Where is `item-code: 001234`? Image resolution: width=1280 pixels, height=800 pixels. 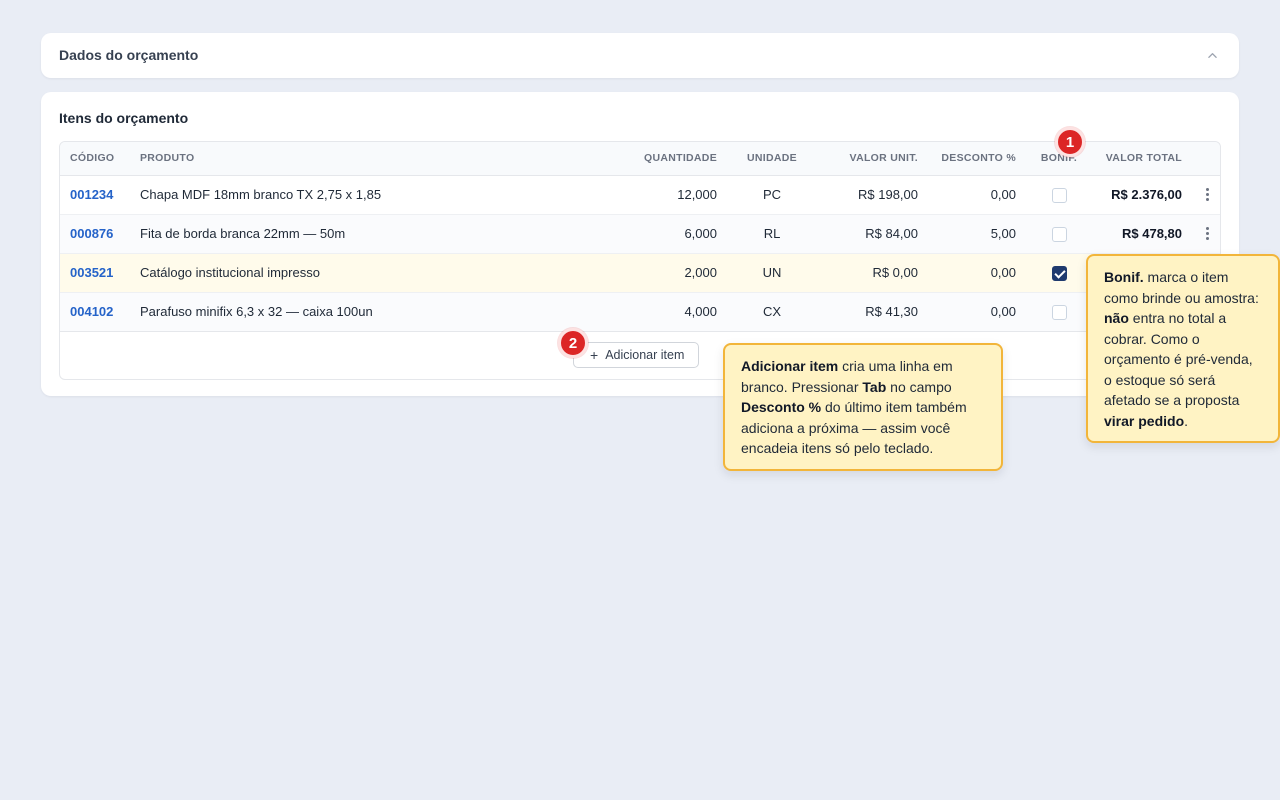 item-code: 001234 is located at coordinates (95, 194).